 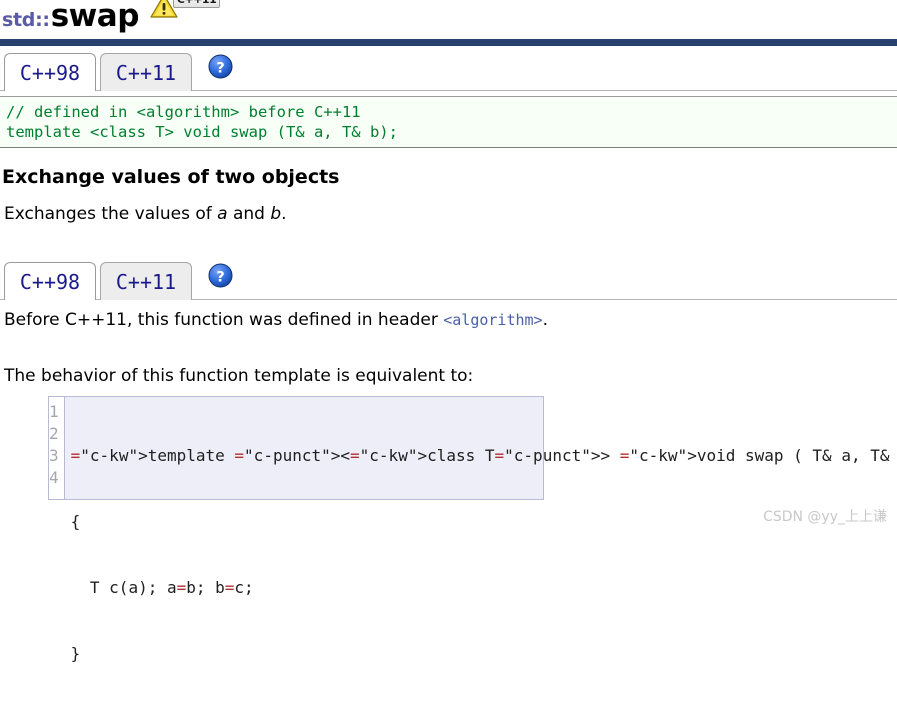 I want to click on summary-heading: Exchange values of two objects, so click(x=171, y=177).